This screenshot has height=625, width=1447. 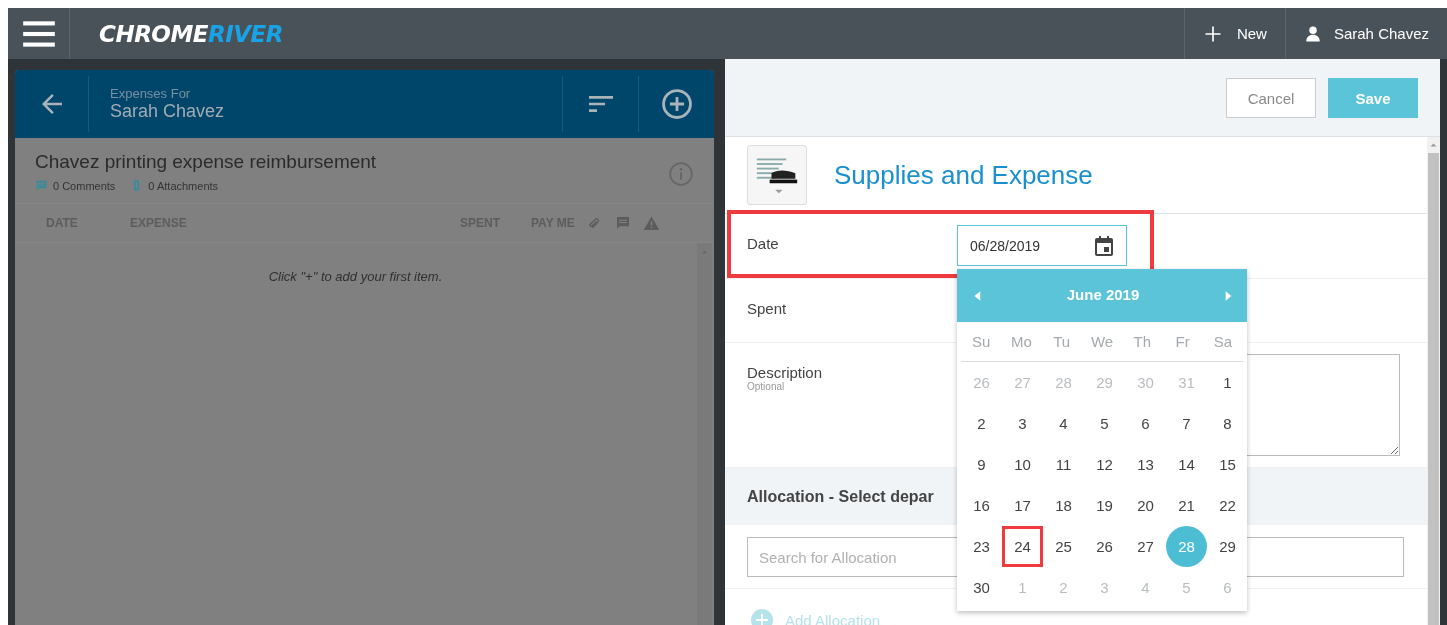 What do you see at coordinates (681, 174) in the screenshot?
I see `info-icon` at bounding box center [681, 174].